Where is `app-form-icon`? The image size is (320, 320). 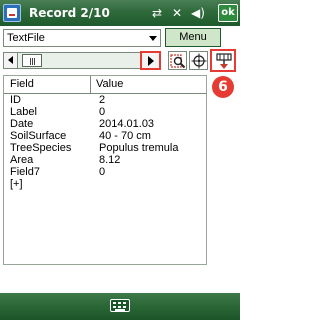
app-form-icon is located at coordinates (12, 13).